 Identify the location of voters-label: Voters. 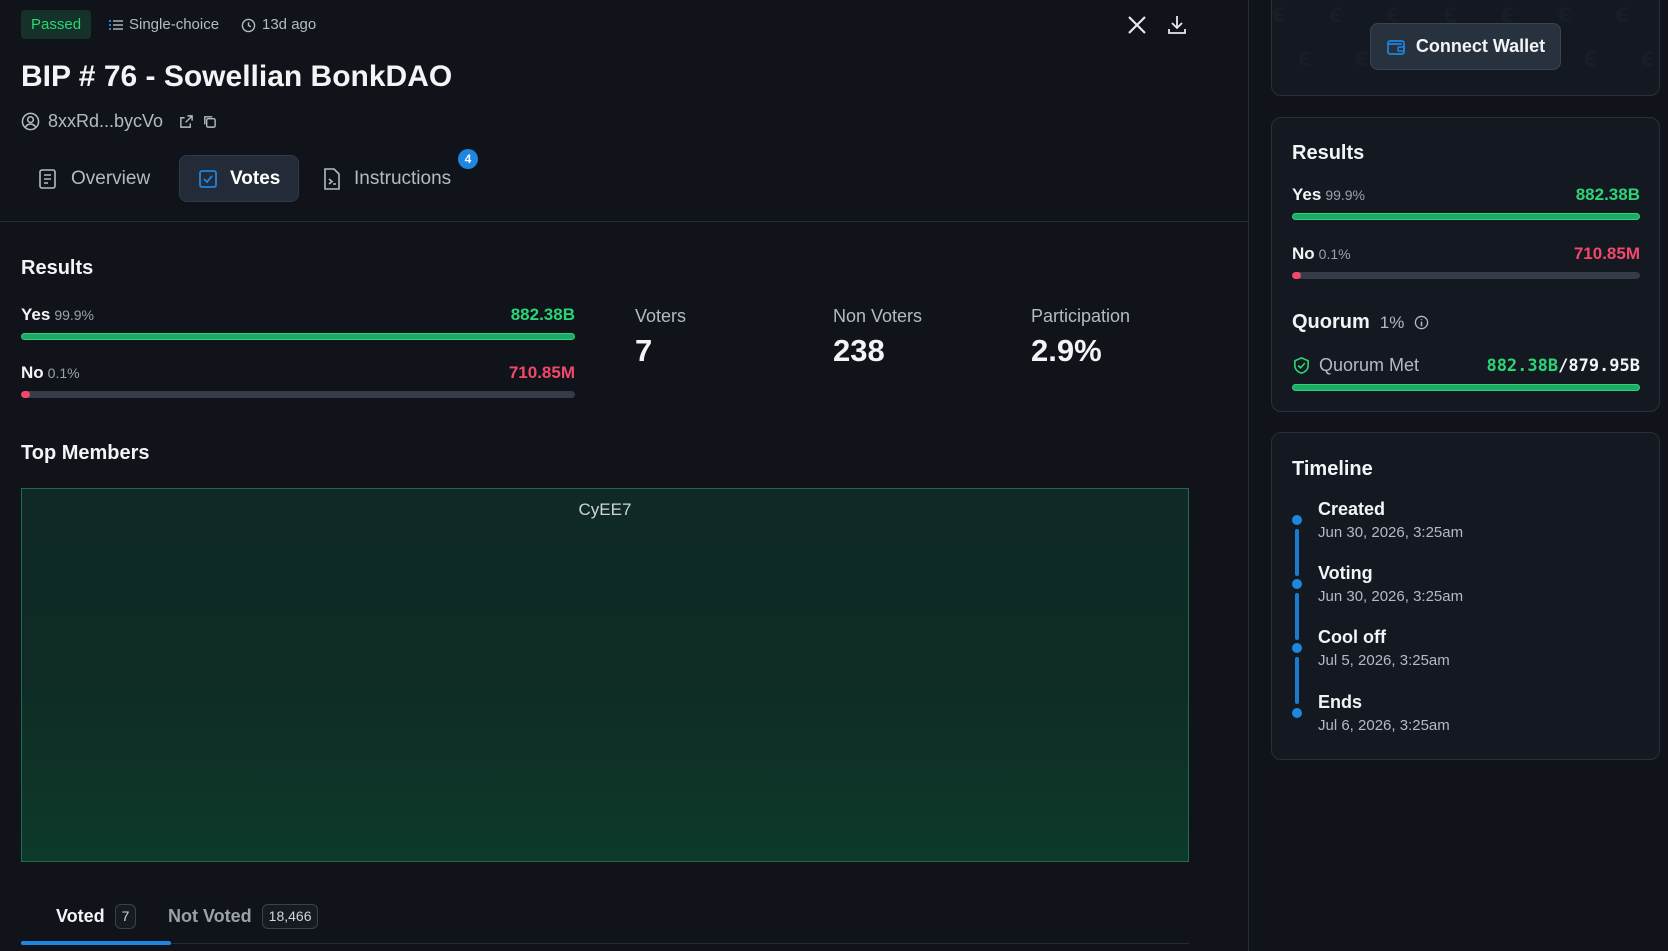
(661, 316).